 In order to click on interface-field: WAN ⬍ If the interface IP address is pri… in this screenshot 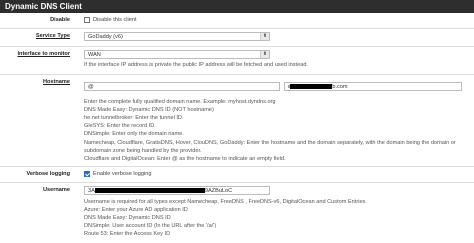, I will do `click(275, 60)`.